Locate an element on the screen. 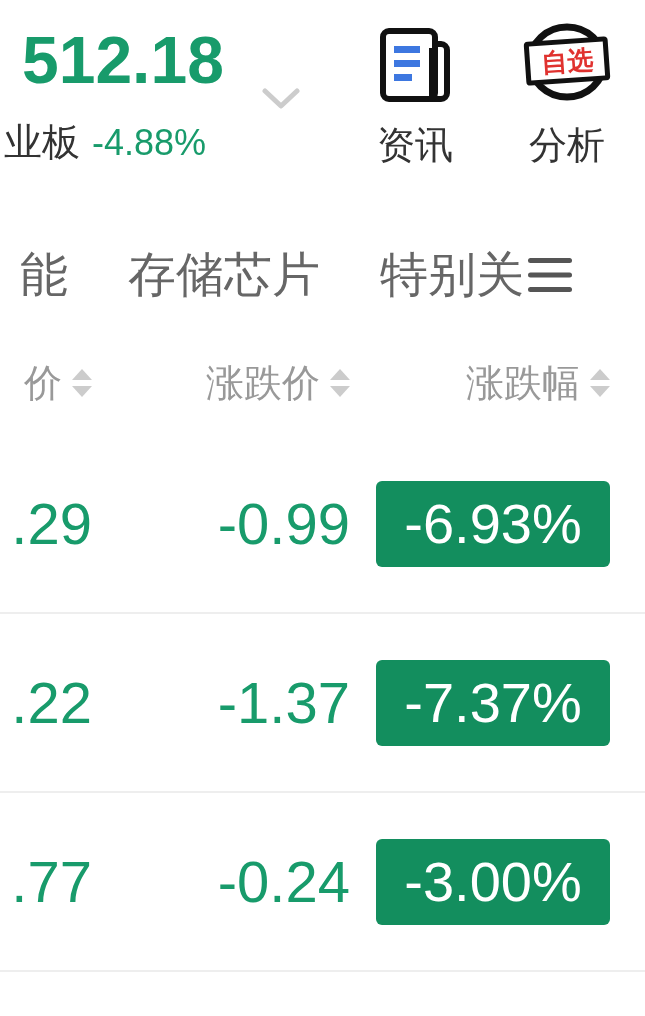 The image size is (645, 1016). index-change: -4.88% is located at coordinates (149, 143).